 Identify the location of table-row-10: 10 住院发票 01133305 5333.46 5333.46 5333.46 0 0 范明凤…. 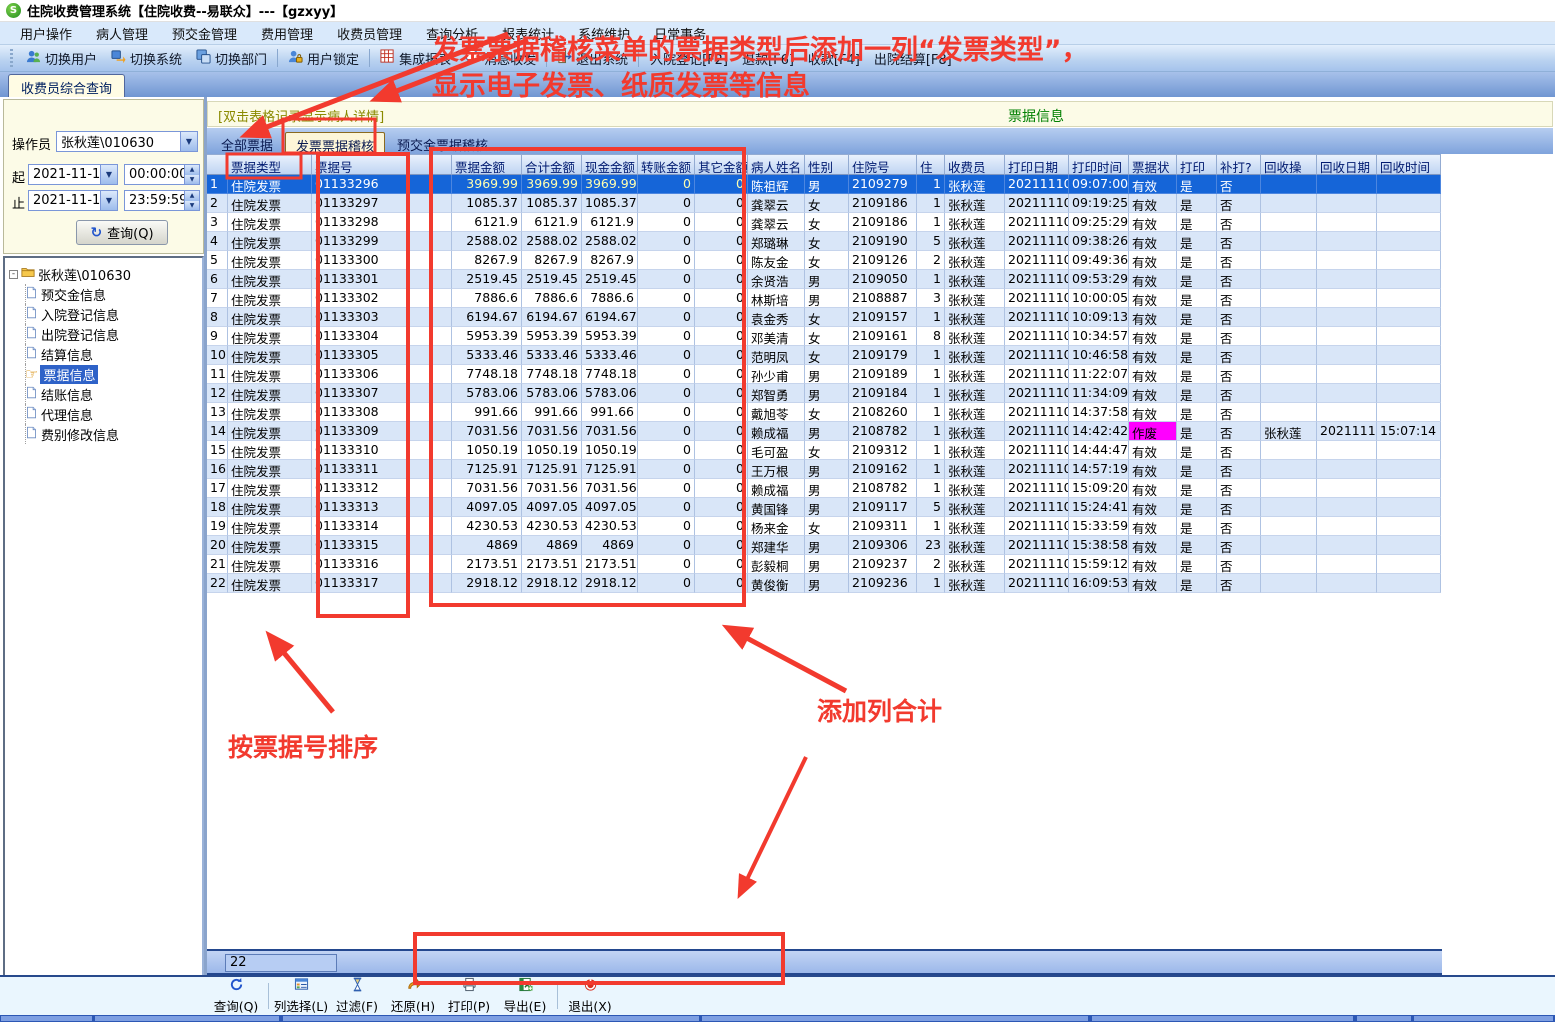
(824, 355).